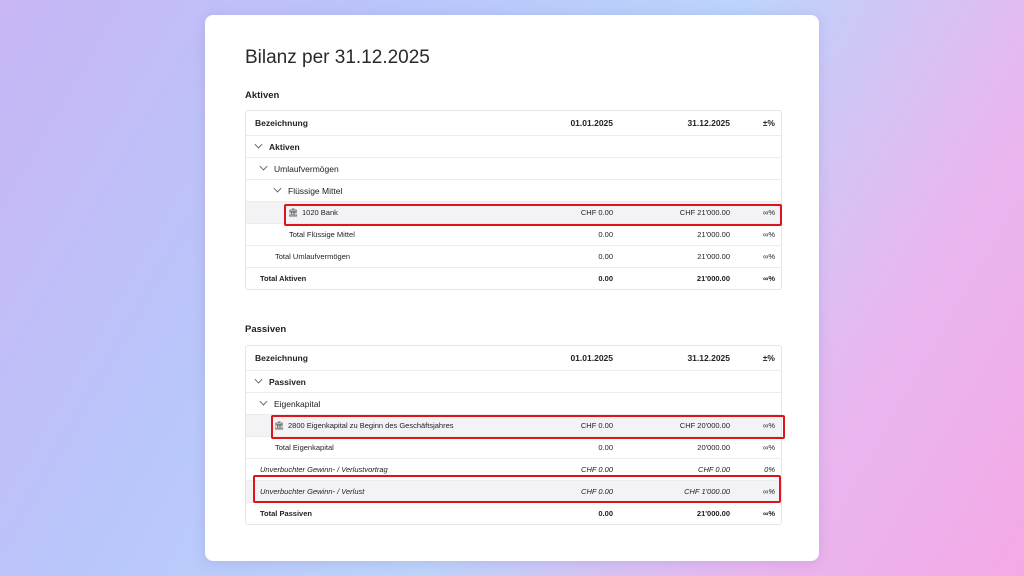  Describe the element at coordinates (322, 234) in the screenshot. I see `row-label: Total Flüssige Mittel` at that location.